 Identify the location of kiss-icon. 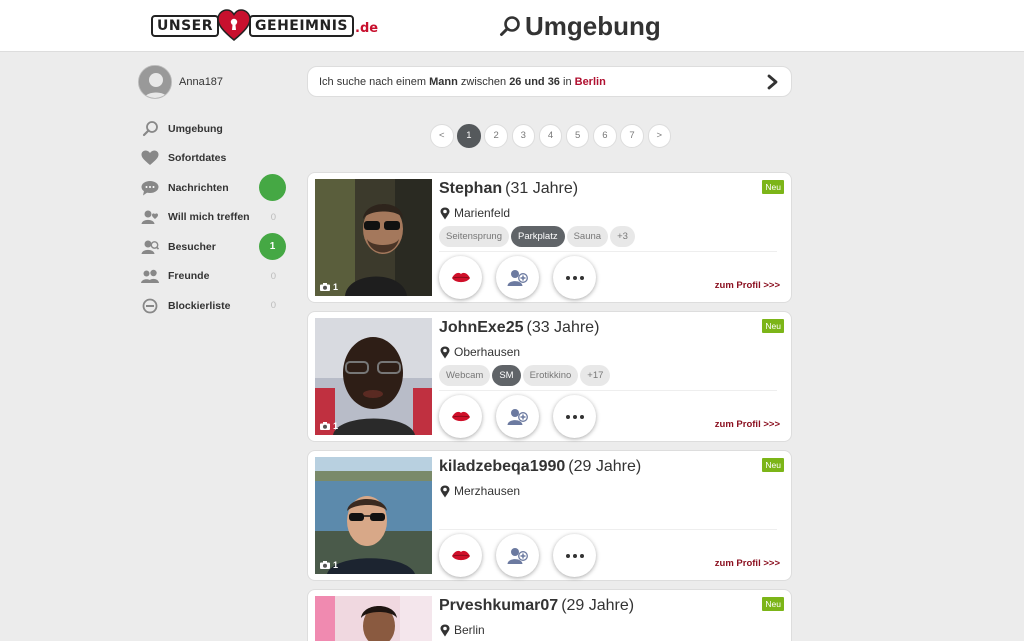
(460, 555).